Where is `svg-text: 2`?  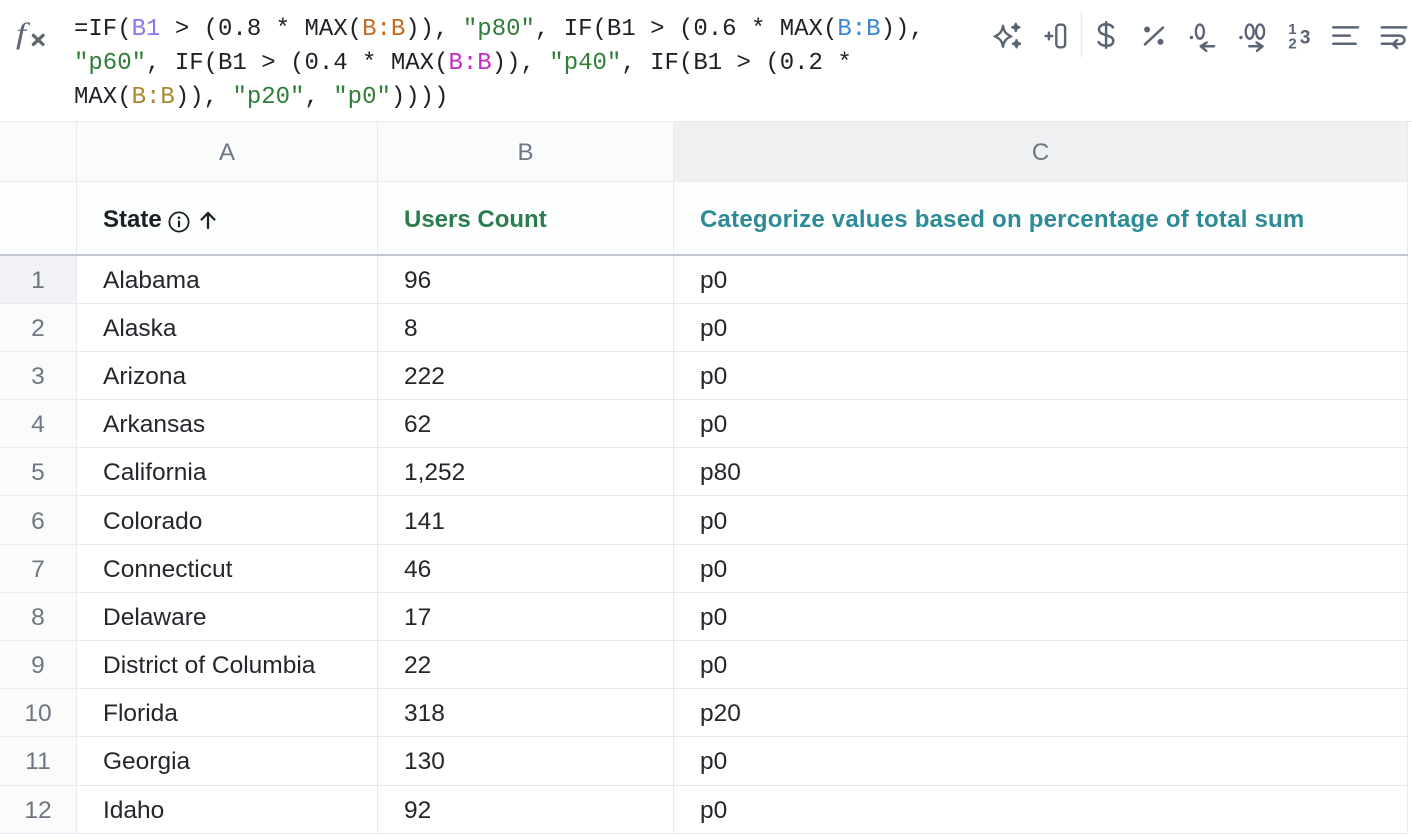
svg-text: 2 is located at coordinates (1292, 44).